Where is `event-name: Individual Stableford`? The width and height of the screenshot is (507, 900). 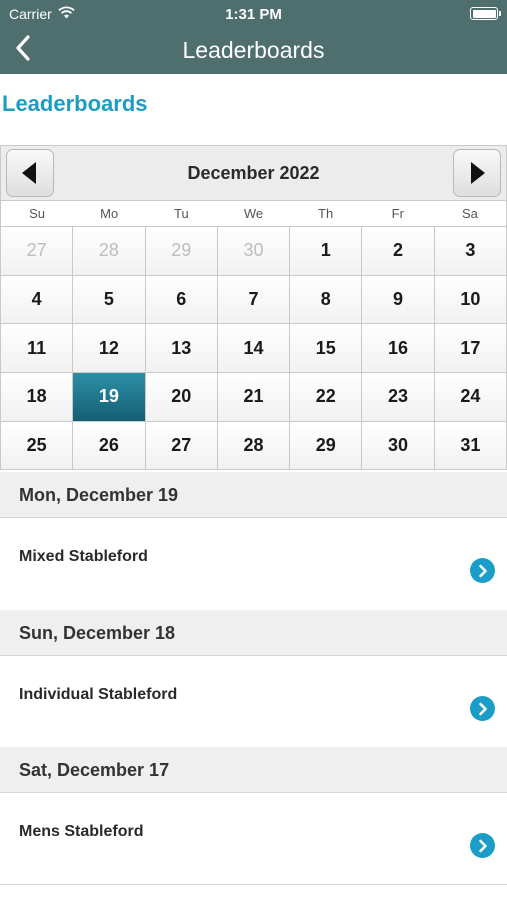
event-name: Individual Stableford is located at coordinates (98, 694).